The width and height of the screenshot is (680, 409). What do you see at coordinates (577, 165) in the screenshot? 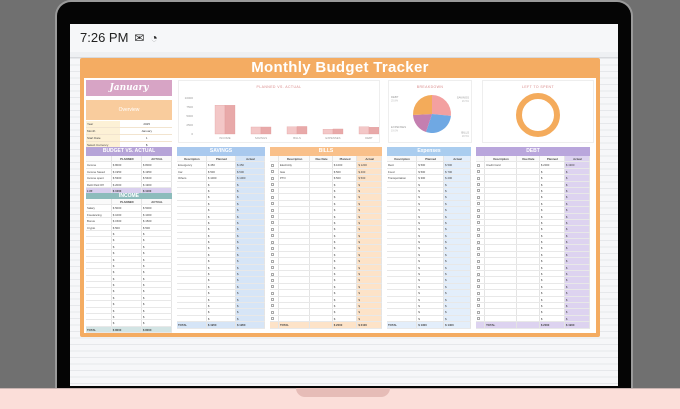
I see `debt-cell: $ 1900` at bounding box center [577, 165].